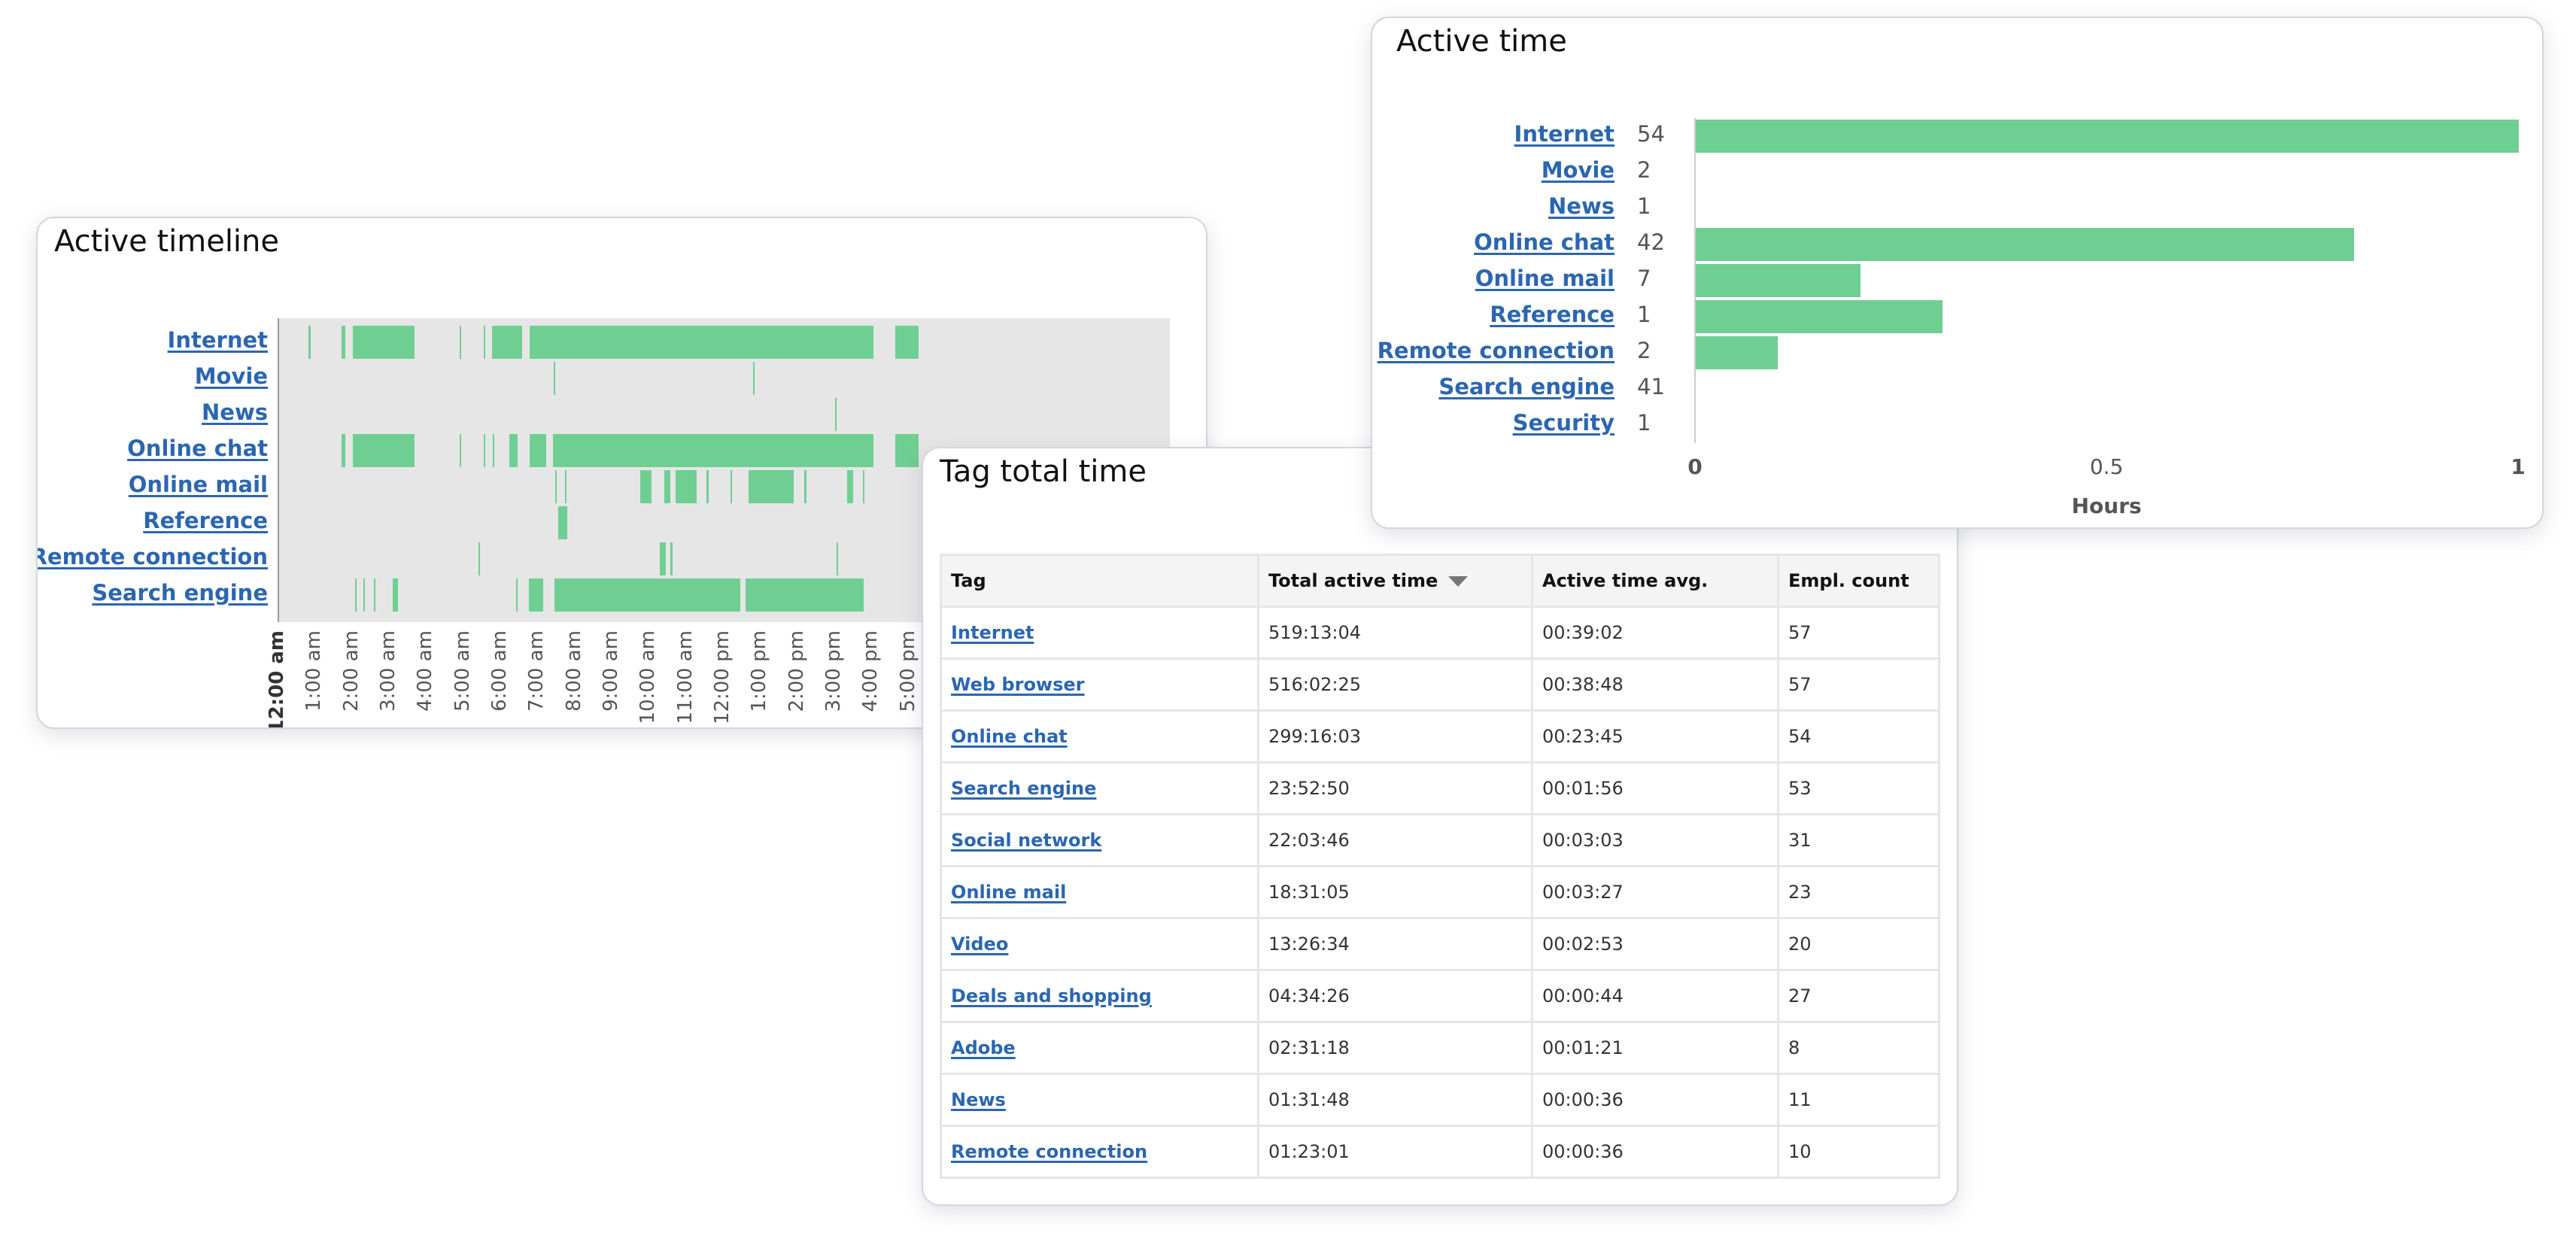 The image size is (2576, 1257). I want to click on tag-cell: Video, so click(1099, 944).